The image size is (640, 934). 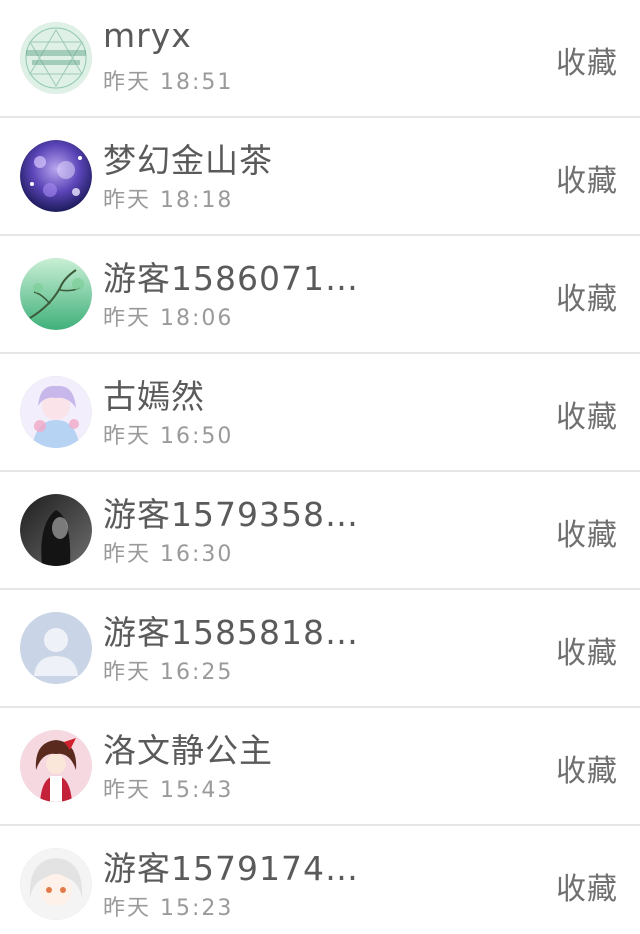 I want to click on white-anime-avatar-icon, so click(x=56, y=884).